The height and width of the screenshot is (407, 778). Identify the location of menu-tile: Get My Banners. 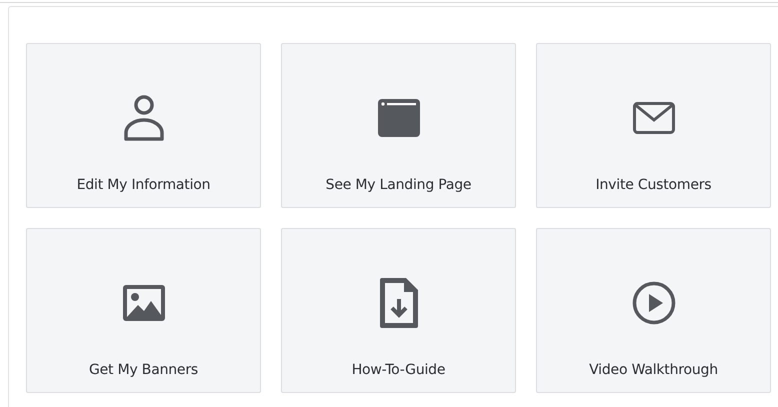
(143, 310).